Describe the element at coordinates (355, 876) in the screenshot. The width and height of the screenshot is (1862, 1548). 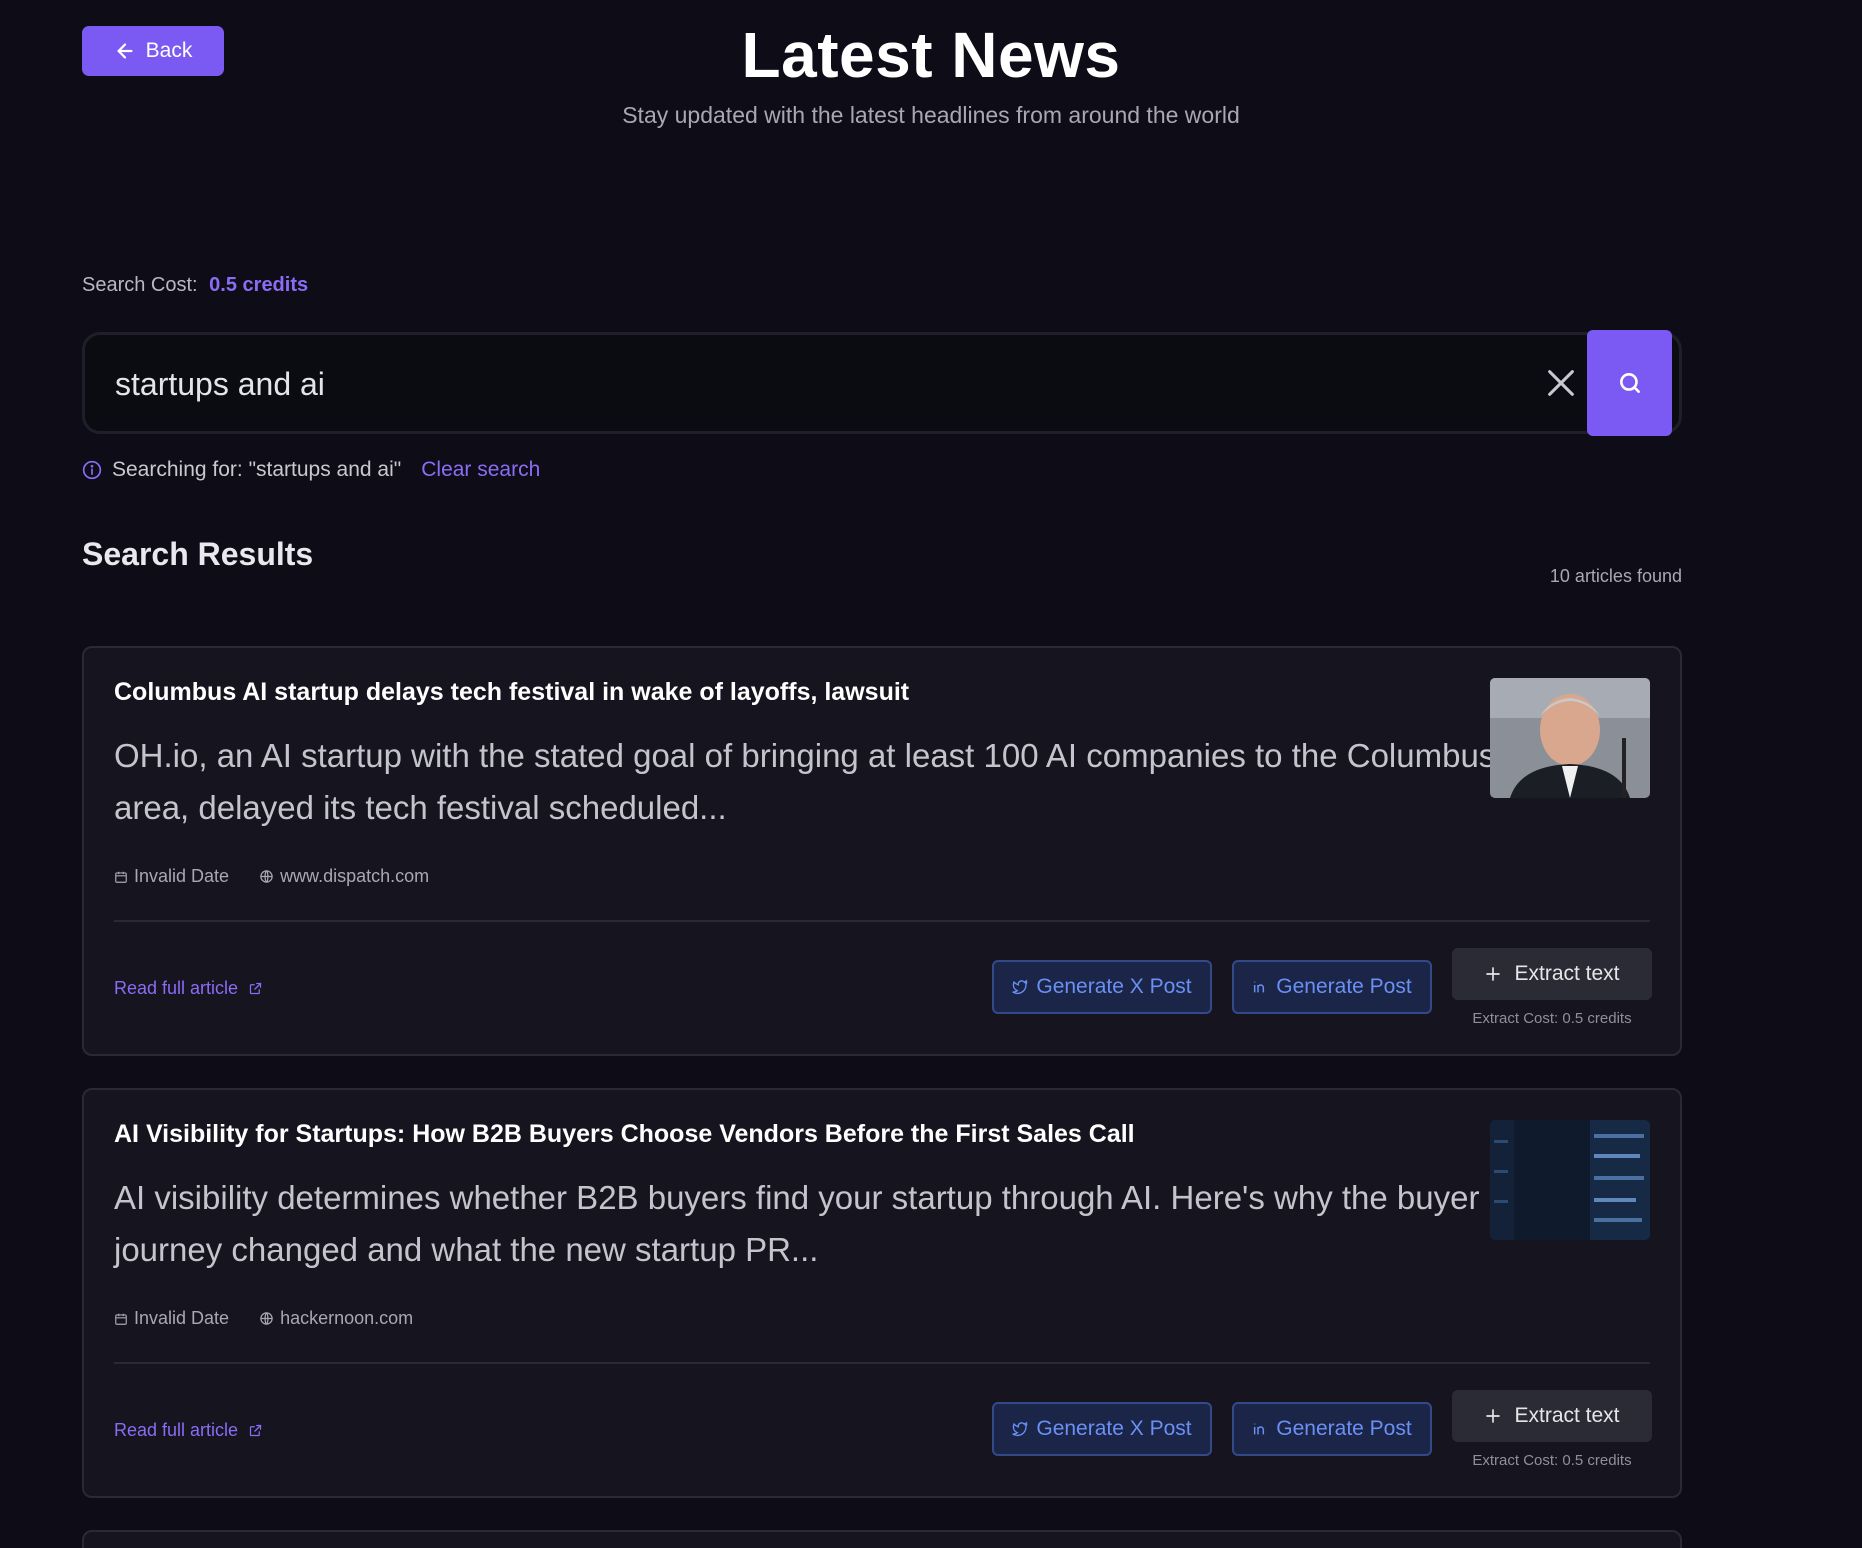
I see `article-source-text: www.dispatch.com` at that location.